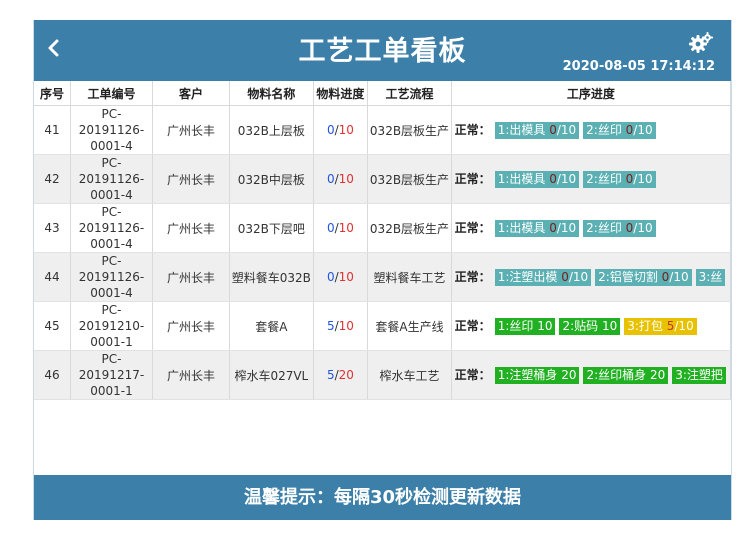 This screenshot has height=543, width=750. Describe the element at coordinates (626, 375) in the screenshot. I see `process-step-tag: 2:丝印桶身 20` at that location.